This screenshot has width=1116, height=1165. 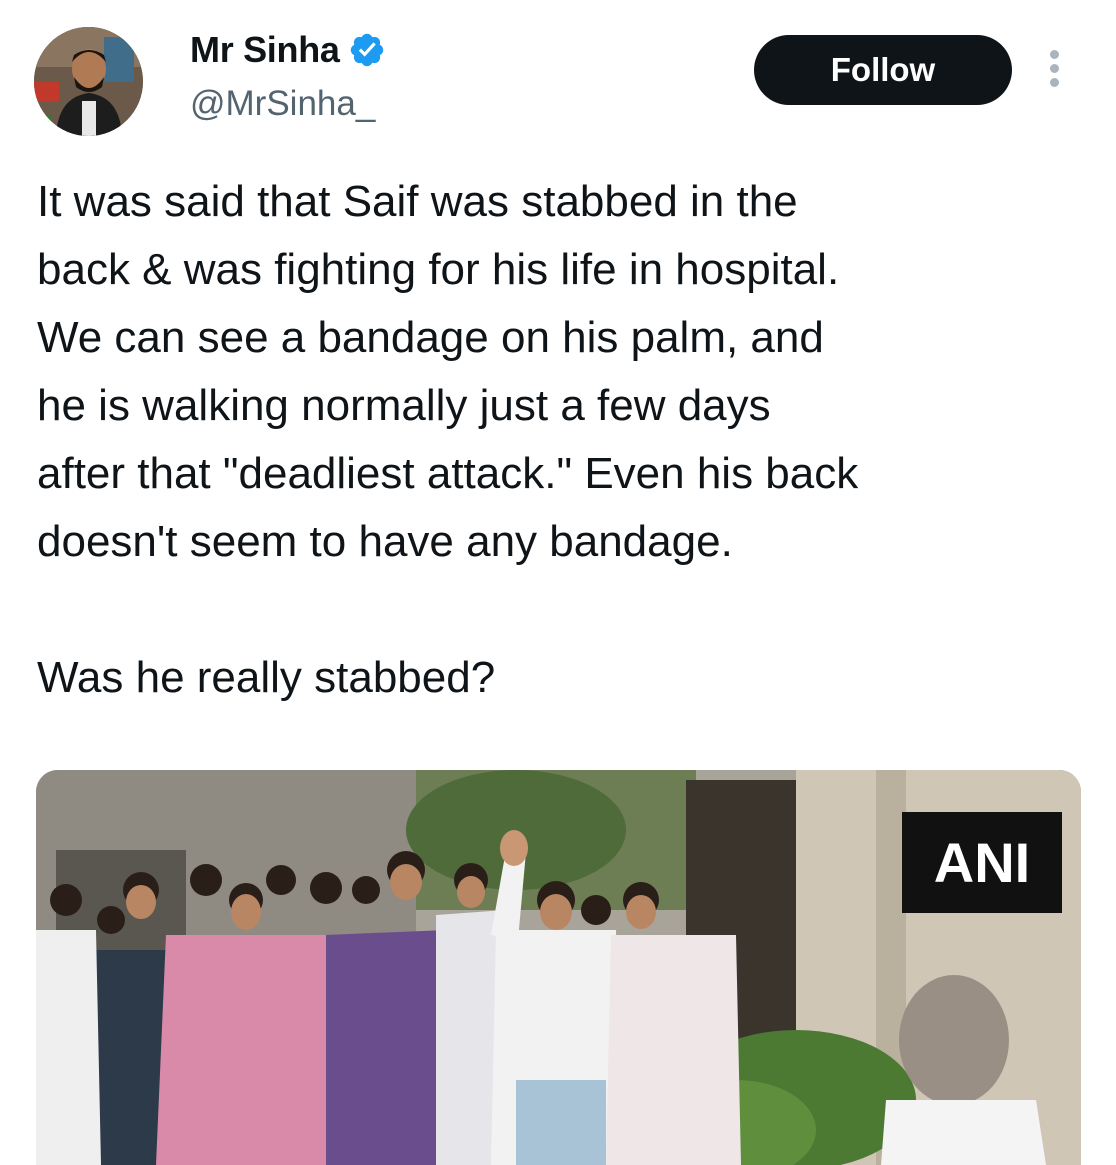 I want to click on display-name: Mr Sinha, so click(x=265, y=50).